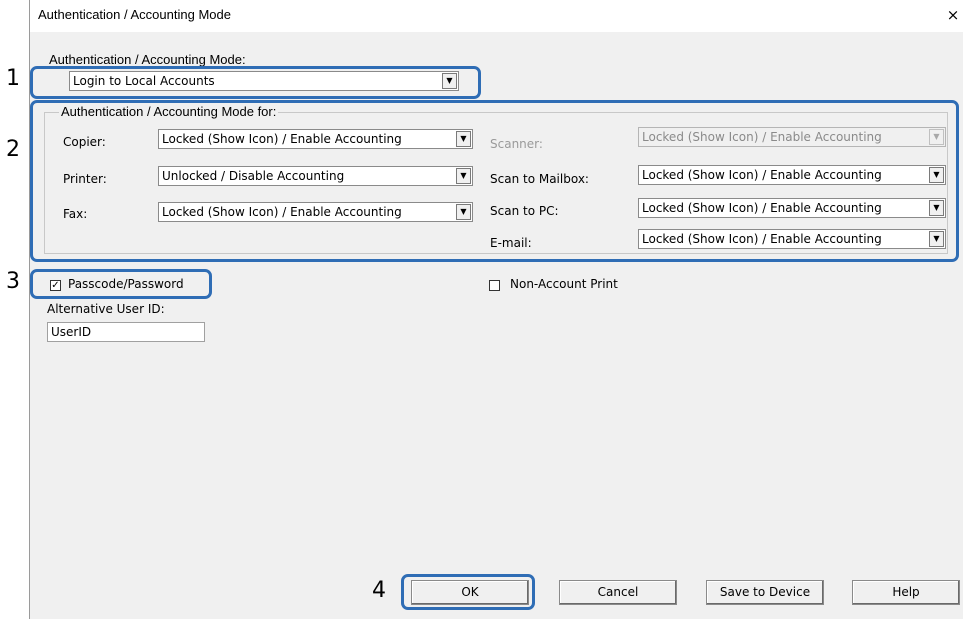  What do you see at coordinates (953, 15) in the screenshot?
I see `close-icon: ×` at bounding box center [953, 15].